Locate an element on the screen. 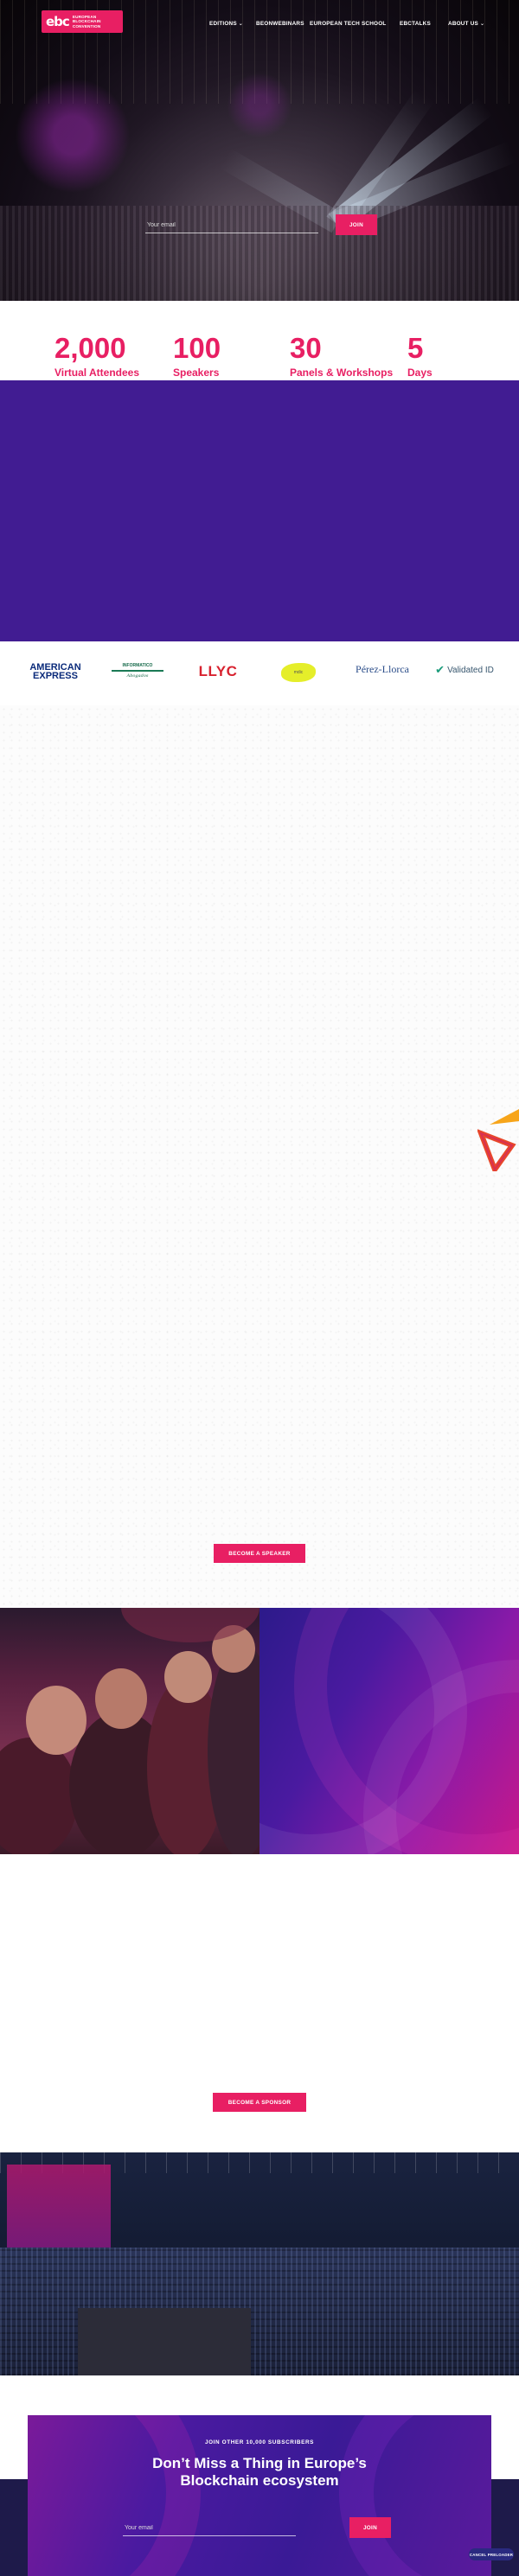 The width and height of the screenshot is (519, 2576). nav-about-label: ABOUT US is located at coordinates (463, 23).